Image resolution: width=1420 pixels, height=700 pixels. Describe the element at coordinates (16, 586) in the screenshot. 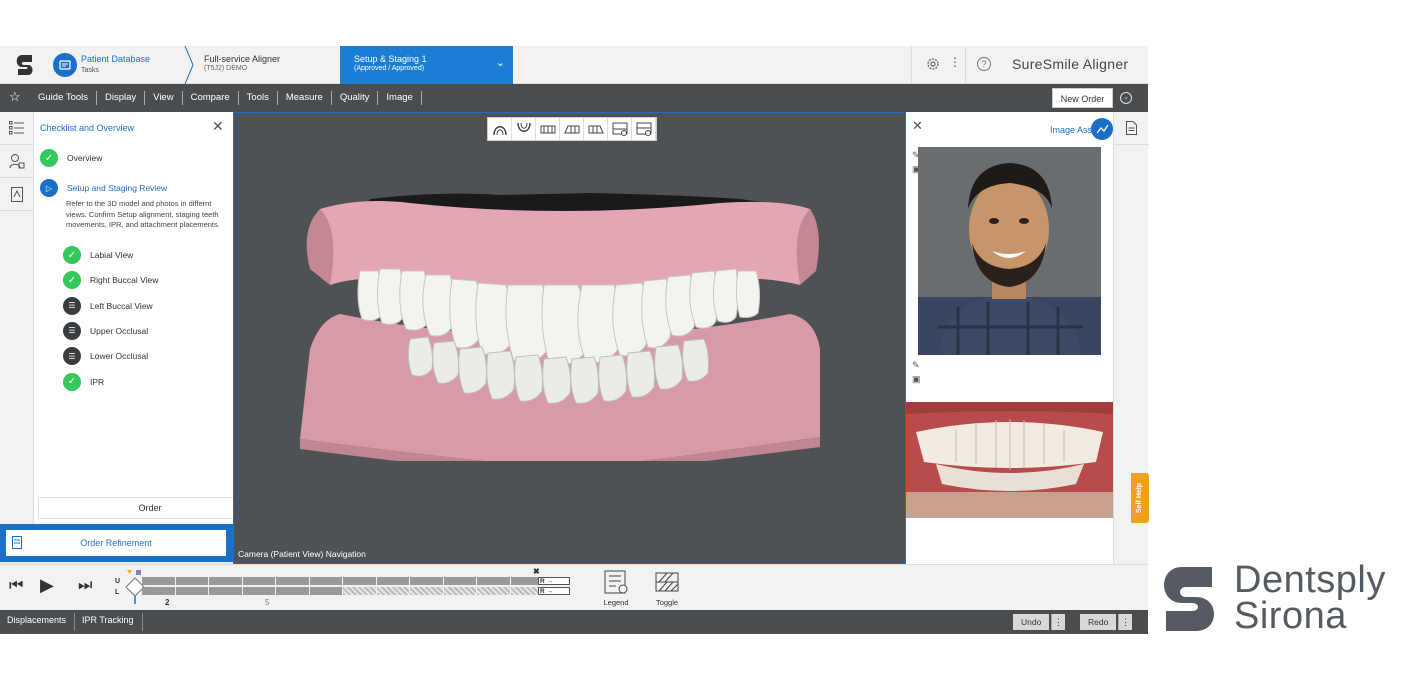

I see `skip-back-icon: ⏮` at that location.